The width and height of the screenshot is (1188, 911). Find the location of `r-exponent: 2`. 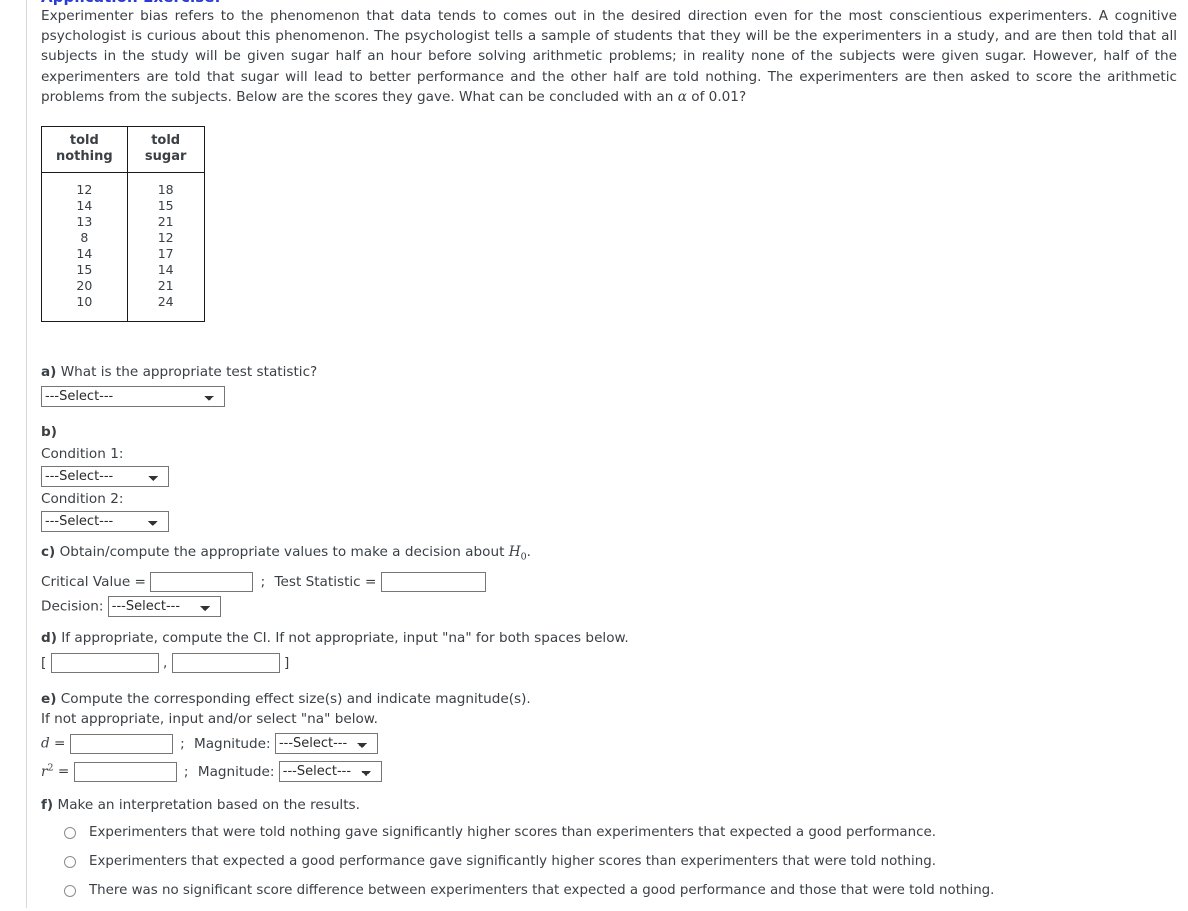

r-exponent: 2 is located at coordinates (50, 767).